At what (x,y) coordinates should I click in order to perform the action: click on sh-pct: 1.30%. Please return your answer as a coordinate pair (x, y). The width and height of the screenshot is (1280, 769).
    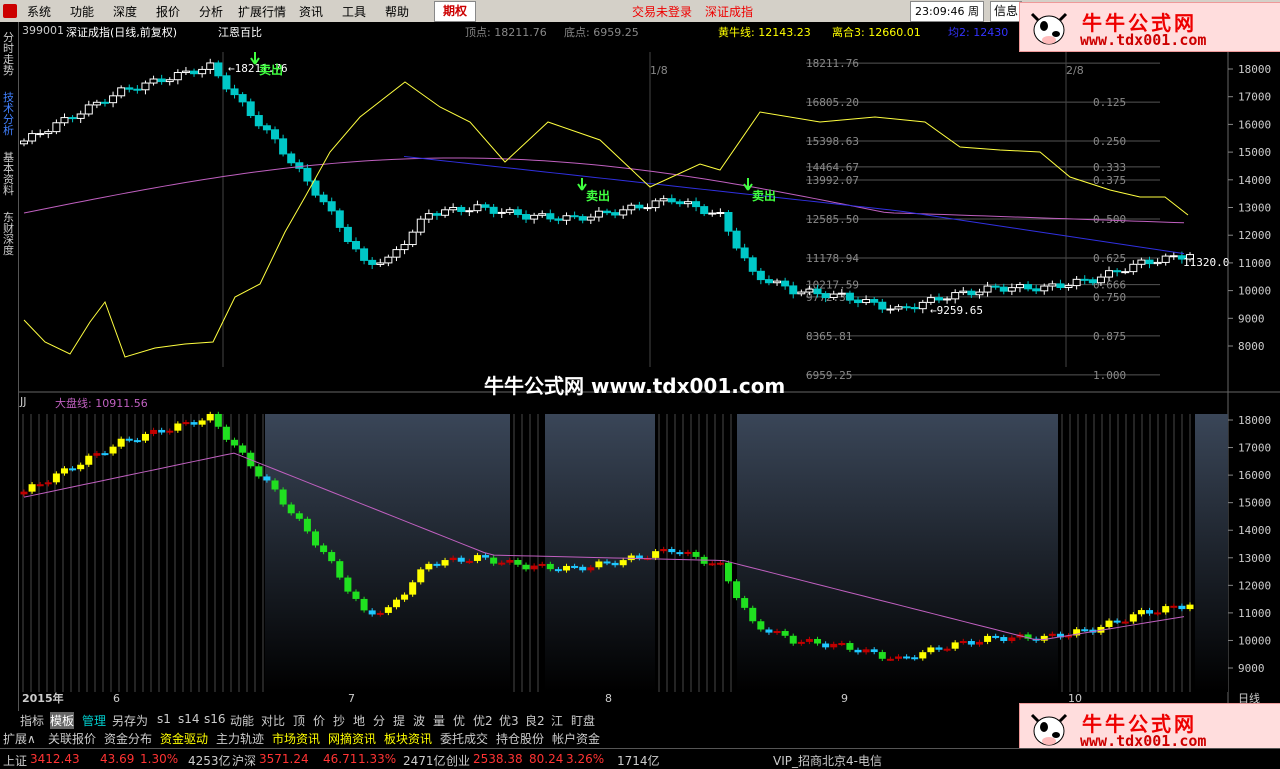
    Looking at the image, I should click on (159, 759).